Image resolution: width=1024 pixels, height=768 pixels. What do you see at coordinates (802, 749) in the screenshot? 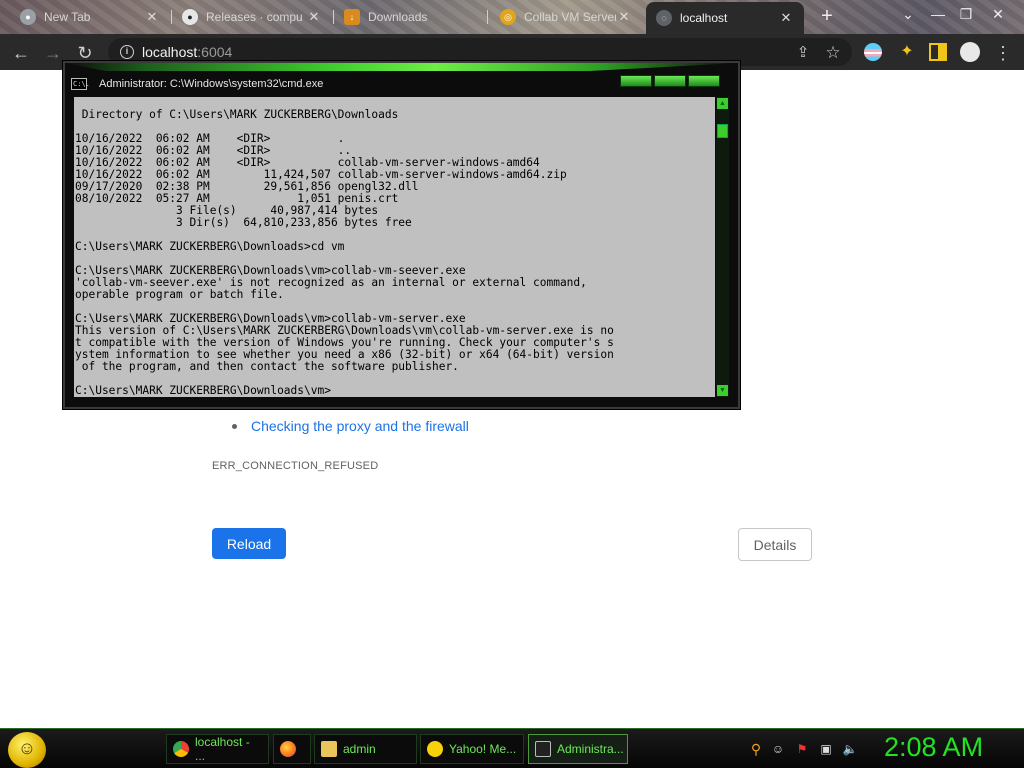
I see `flag-icon: ⚑` at bounding box center [802, 749].